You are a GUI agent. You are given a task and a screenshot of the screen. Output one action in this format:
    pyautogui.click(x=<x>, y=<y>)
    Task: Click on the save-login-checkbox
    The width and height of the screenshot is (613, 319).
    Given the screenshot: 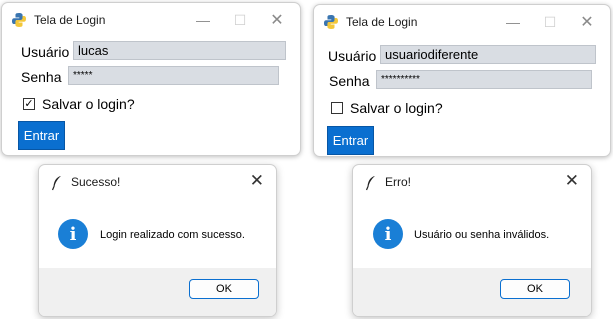 What is the action you would take?
    pyautogui.click(x=337, y=108)
    